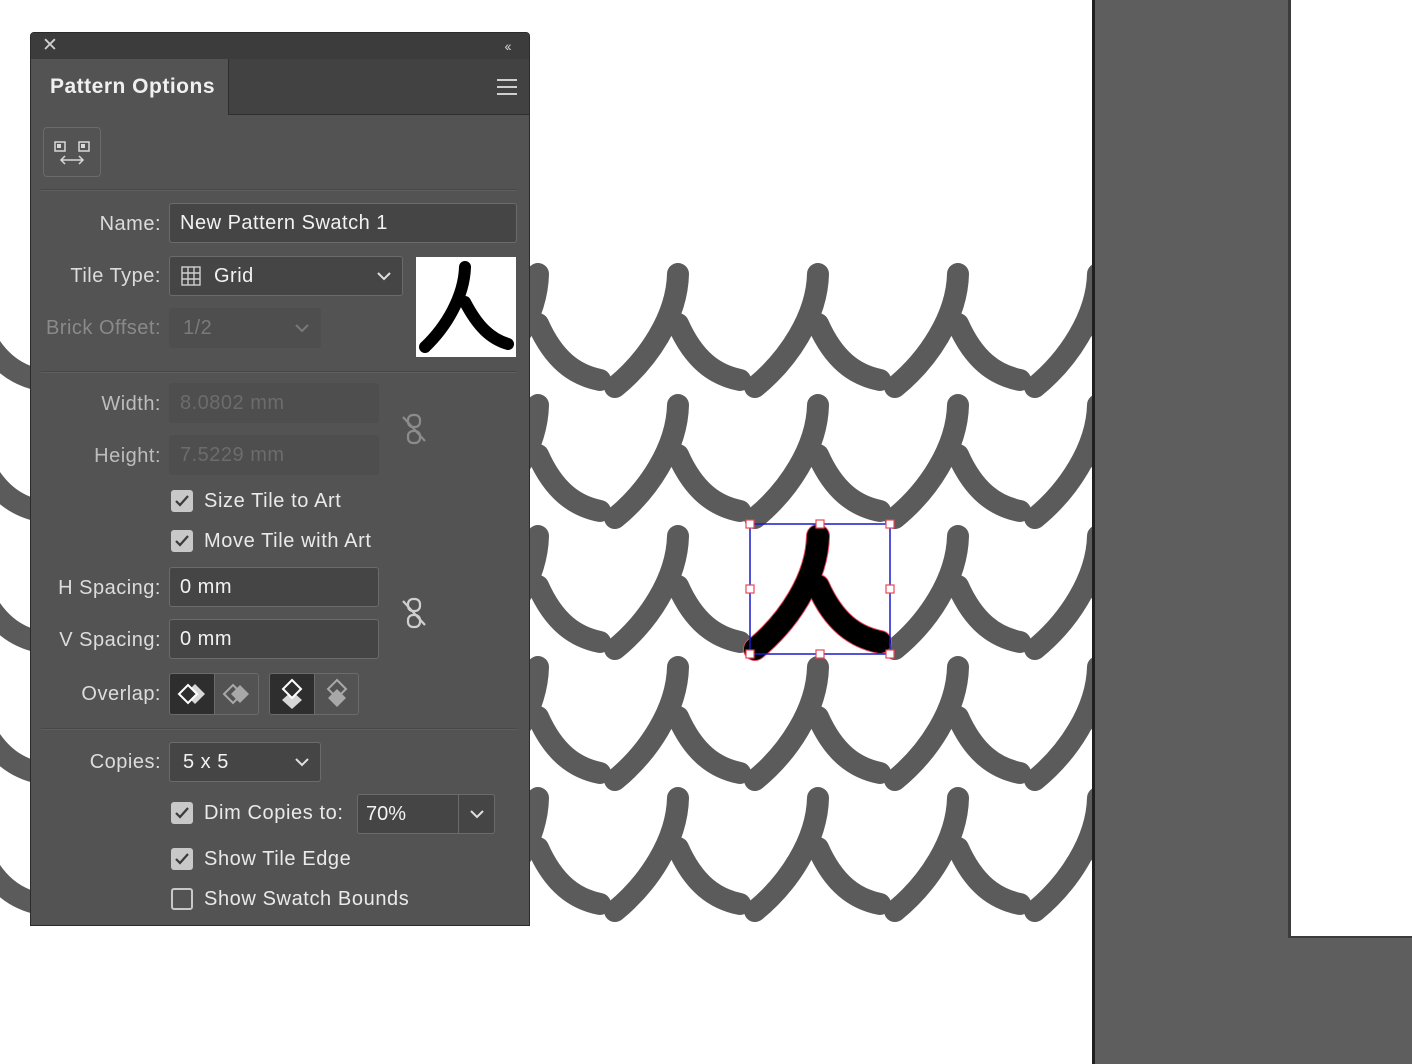 The image size is (1412, 1064). What do you see at coordinates (245, 328) in the screenshot?
I see `brick-offset-dropdown: 1/2` at bounding box center [245, 328].